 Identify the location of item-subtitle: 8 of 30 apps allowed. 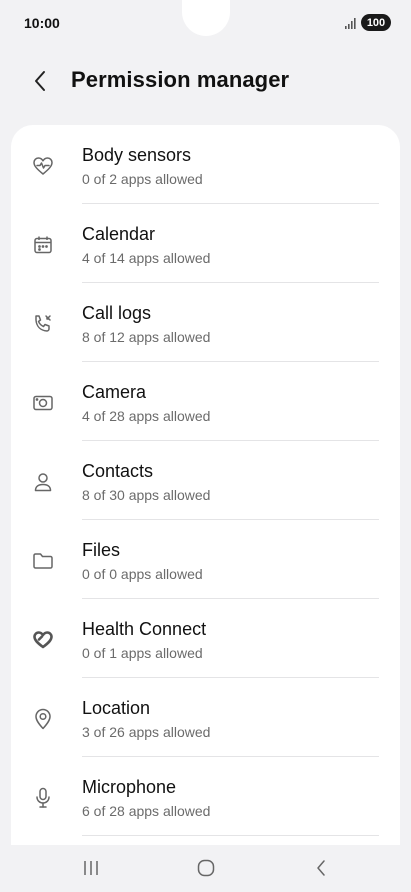
(146, 495).